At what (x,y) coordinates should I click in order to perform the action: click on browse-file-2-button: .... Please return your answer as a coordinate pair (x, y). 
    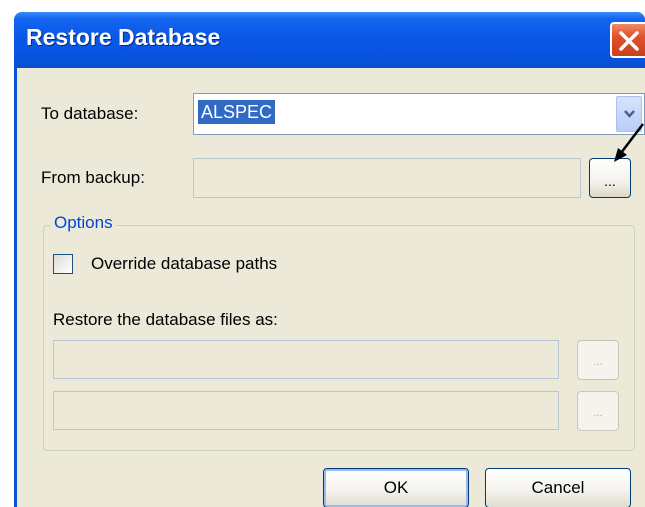
    Looking at the image, I should click on (598, 411).